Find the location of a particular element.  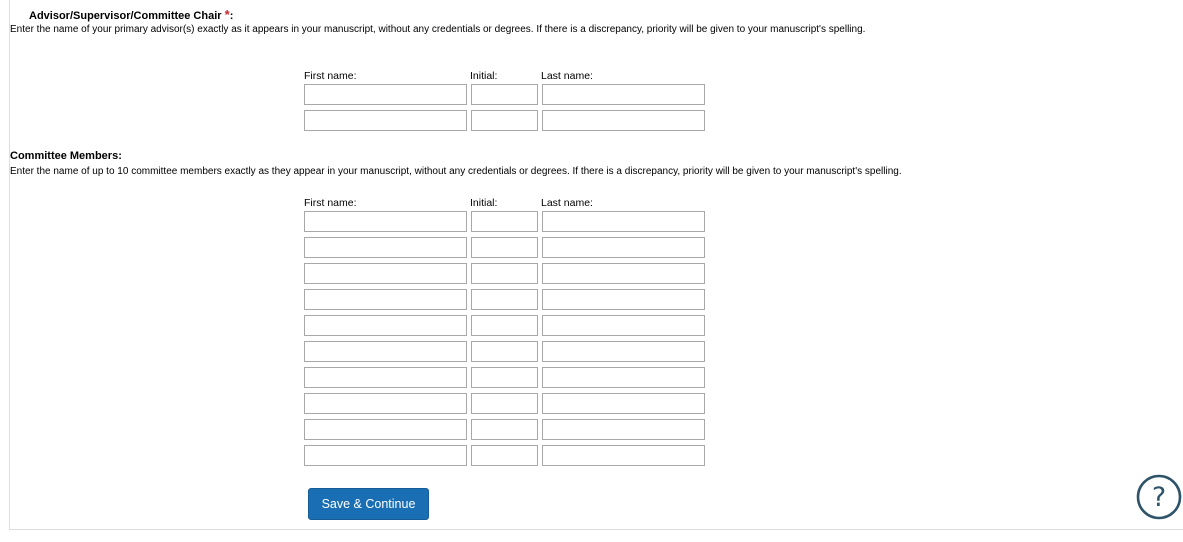

save-continue-button: Save & Continue is located at coordinates (368, 504).